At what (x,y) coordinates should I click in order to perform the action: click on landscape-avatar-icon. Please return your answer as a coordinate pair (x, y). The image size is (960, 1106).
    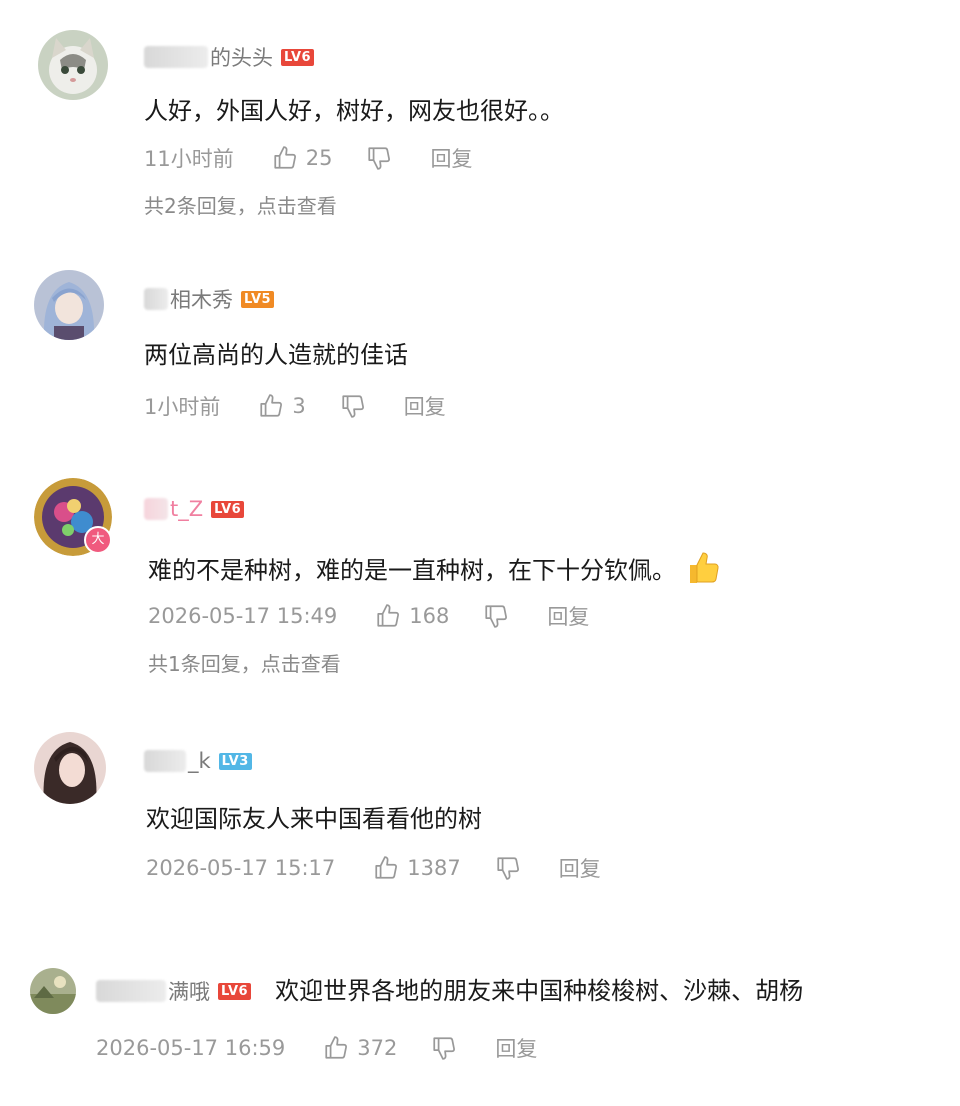
    Looking at the image, I should click on (53, 991).